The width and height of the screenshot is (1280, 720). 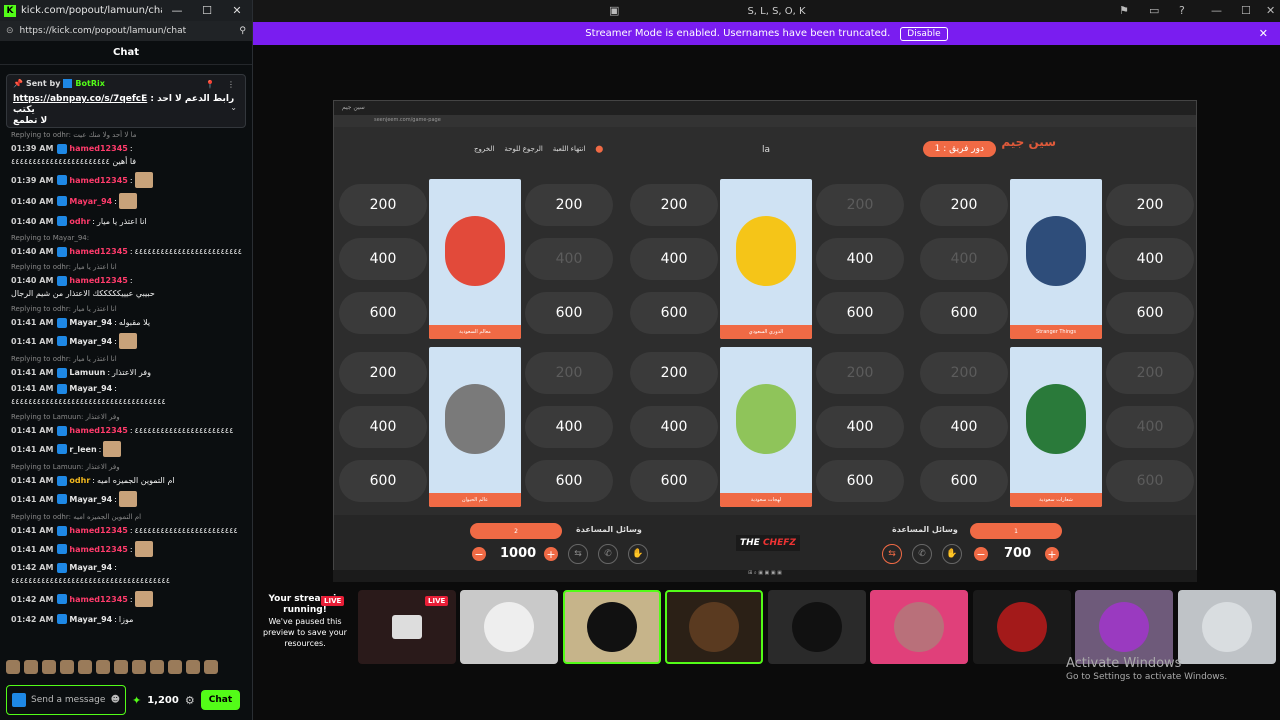 What do you see at coordinates (479, 554) in the screenshot?
I see `left-minus-button: −` at bounding box center [479, 554].